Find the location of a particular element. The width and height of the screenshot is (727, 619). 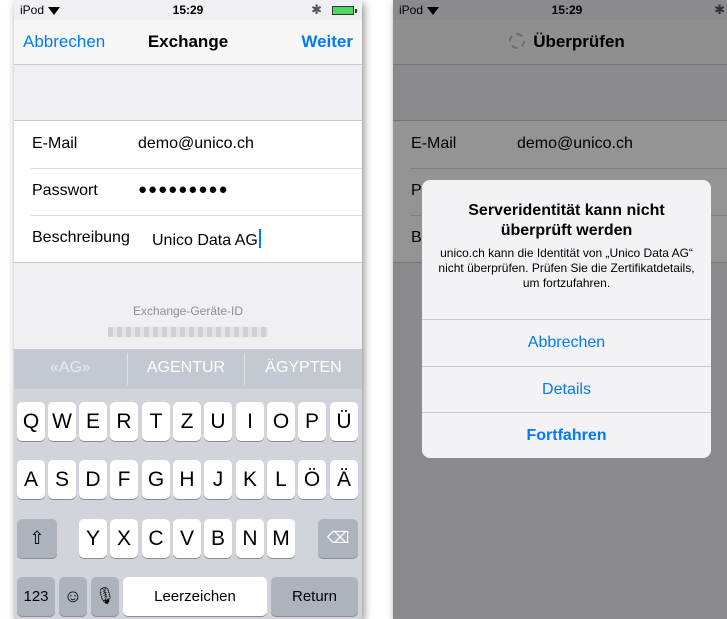

shift-icon: ⇧ is located at coordinates (37, 538).